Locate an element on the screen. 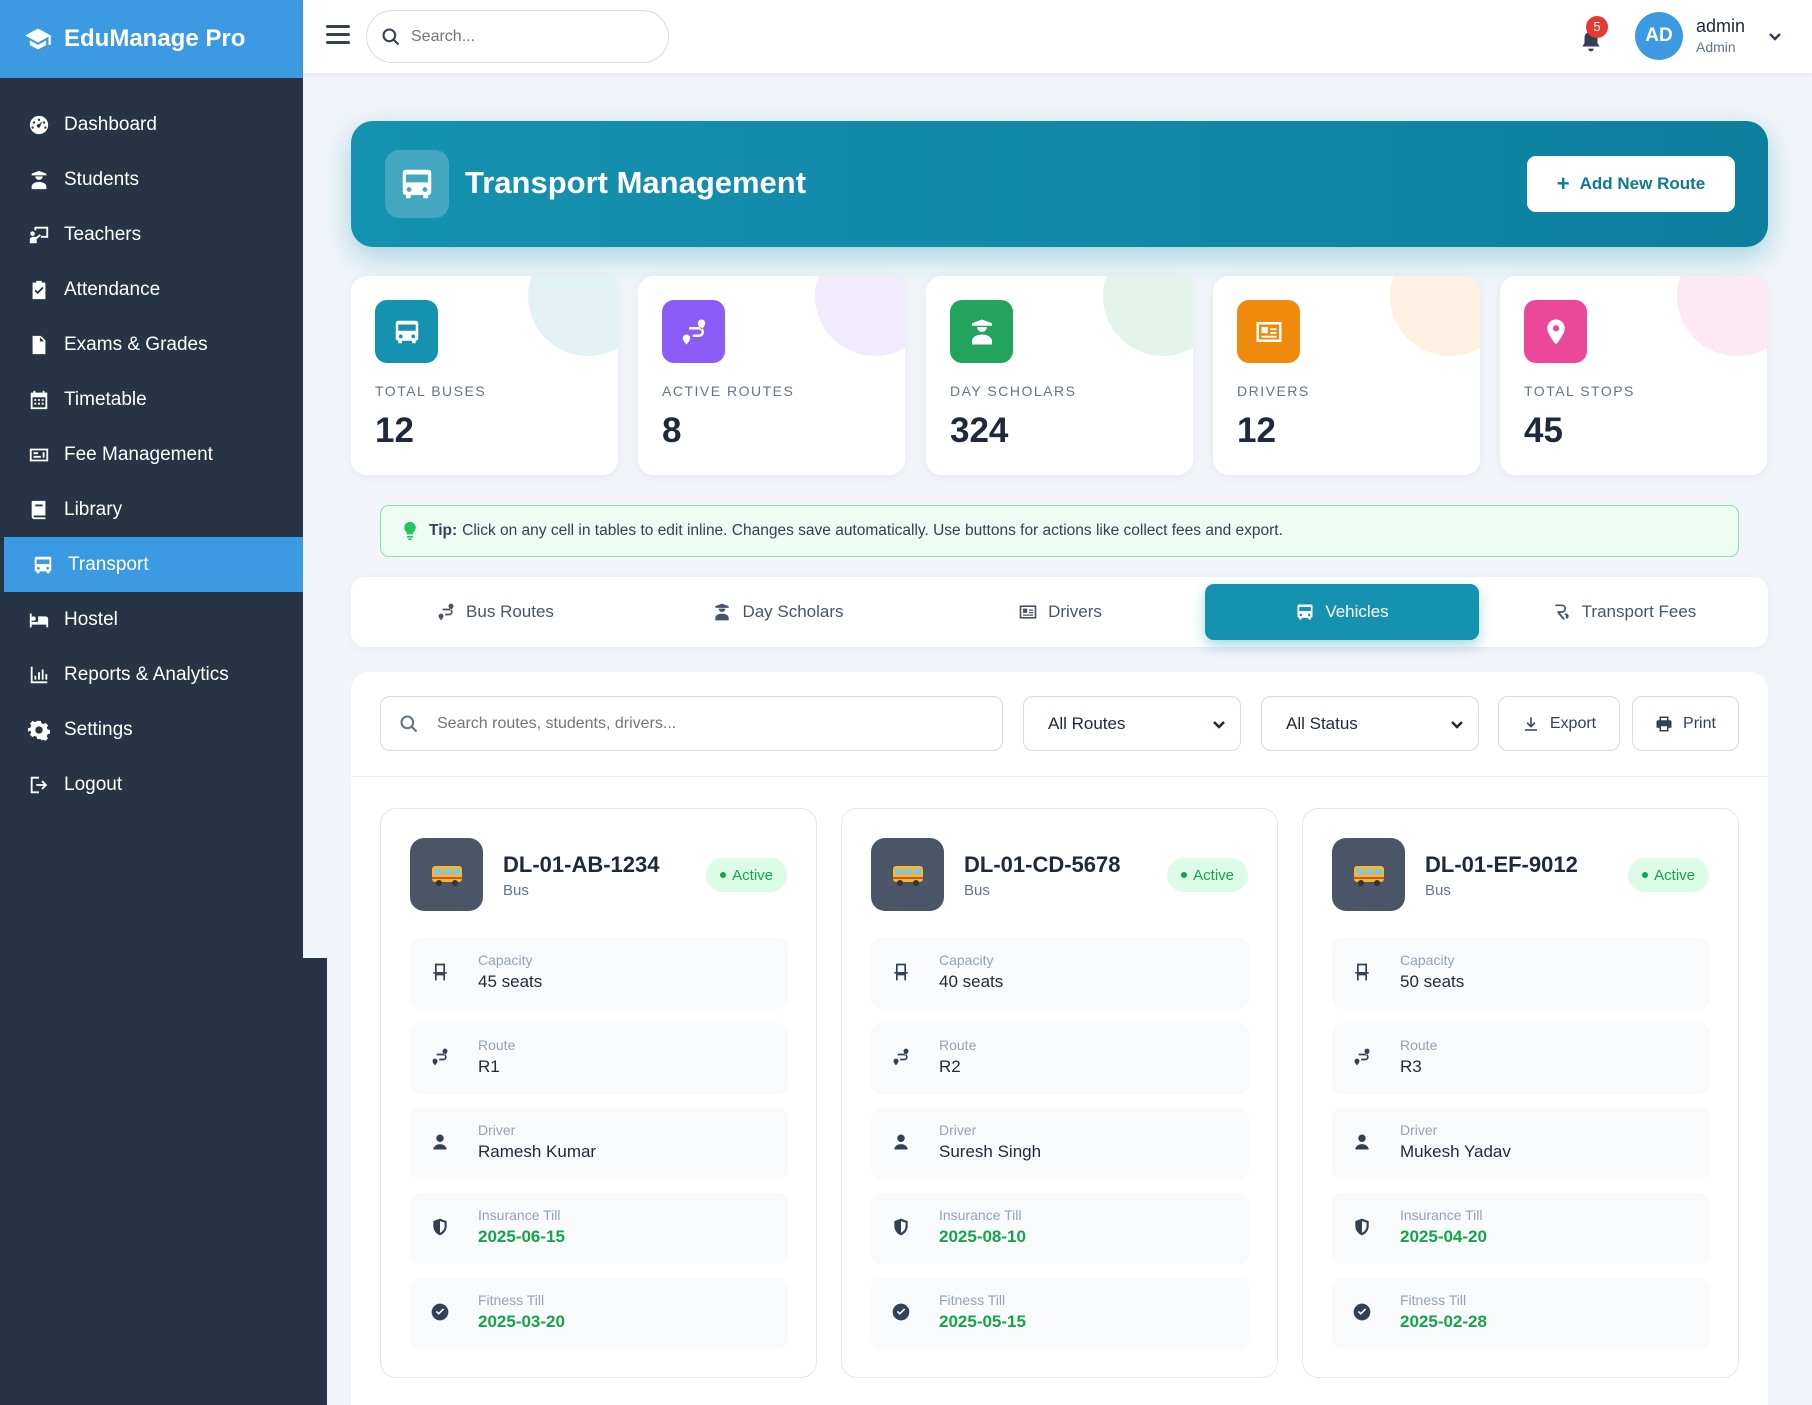 The height and width of the screenshot is (1405, 1812). status-select: All Status is located at coordinates (1370, 723).